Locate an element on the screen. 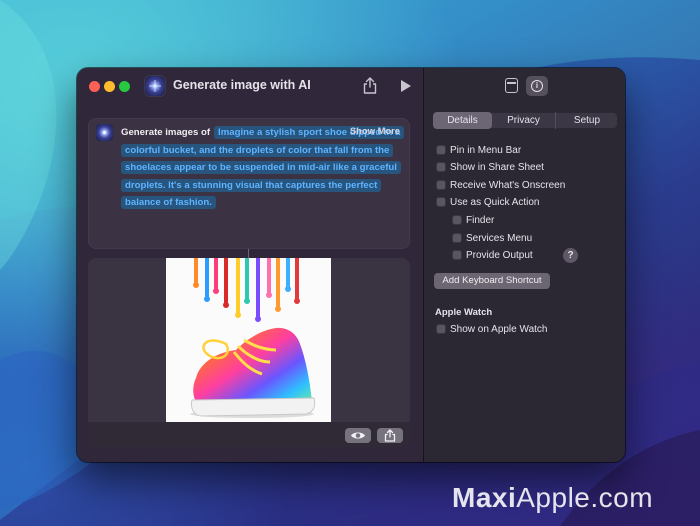 The image size is (700, 526). show-more-button: Show More is located at coordinates (375, 130).